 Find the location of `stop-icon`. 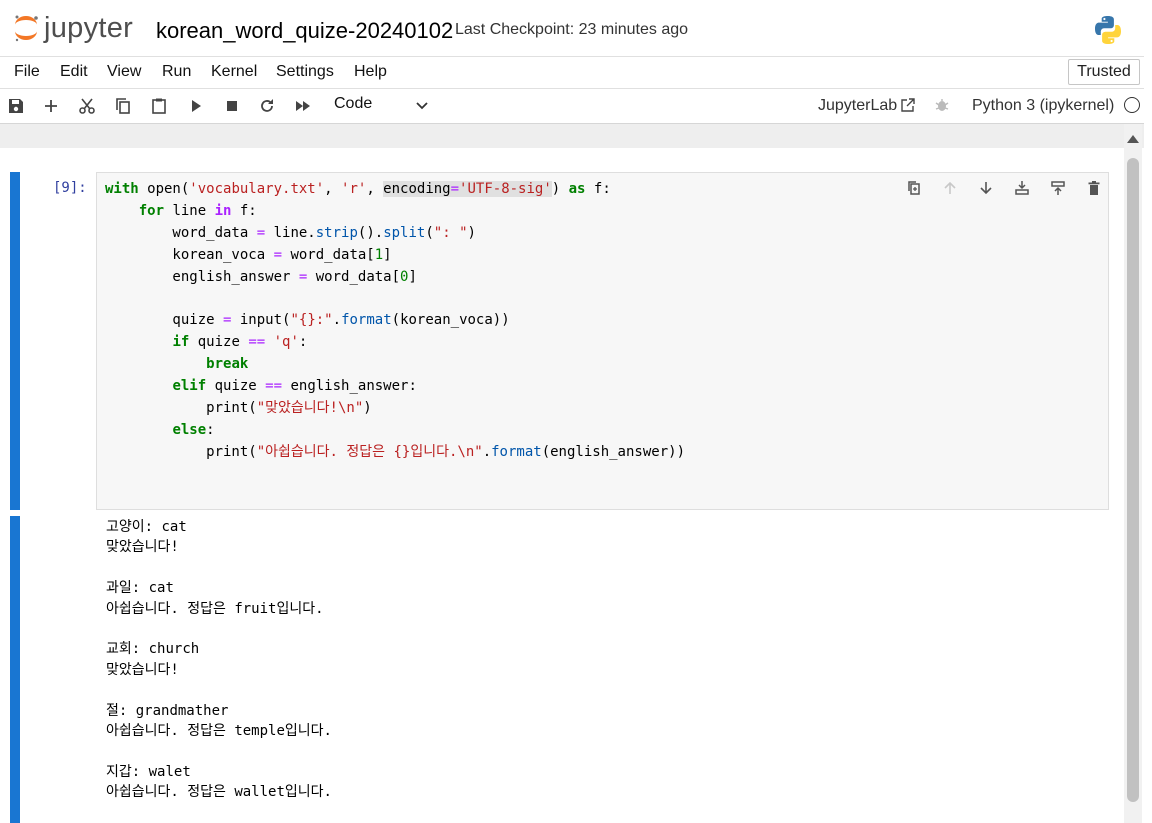

stop-icon is located at coordinates (232, 106).